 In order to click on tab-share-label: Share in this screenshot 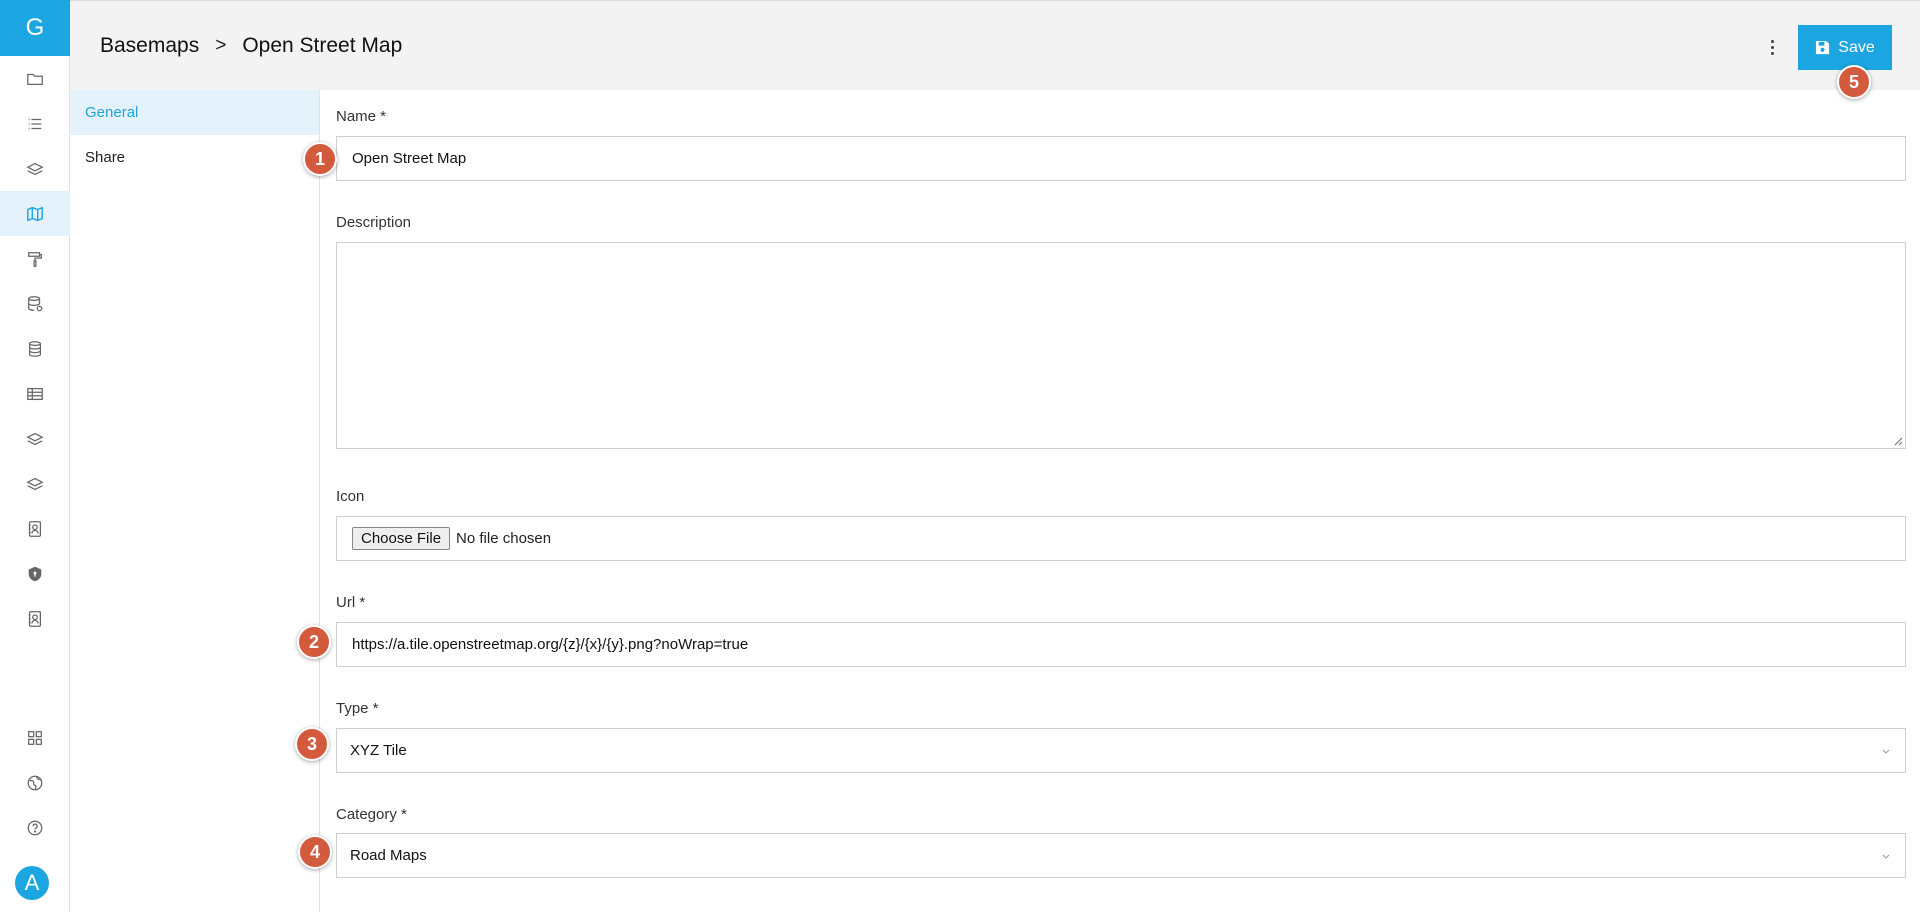, I will do `click(105, 157)`.